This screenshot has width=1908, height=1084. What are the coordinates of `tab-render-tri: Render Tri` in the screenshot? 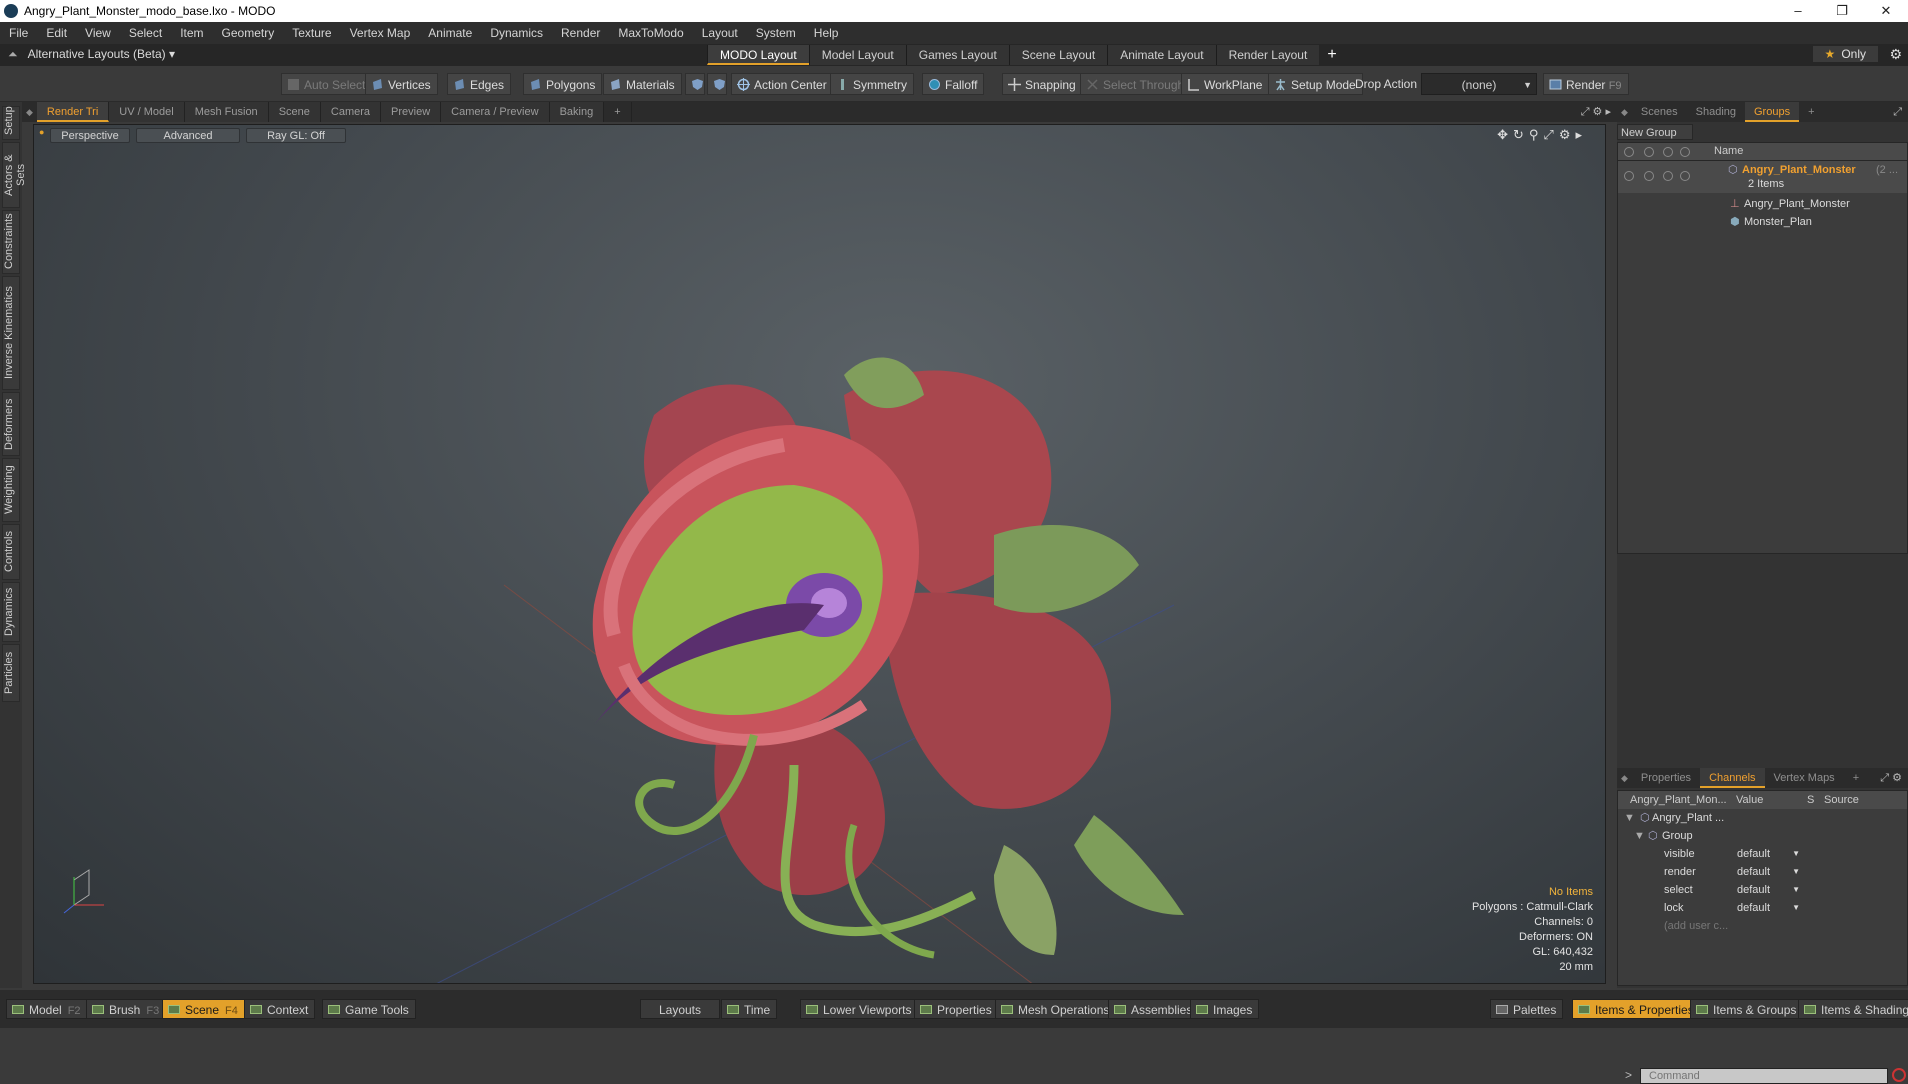 It's located at (73, 112).